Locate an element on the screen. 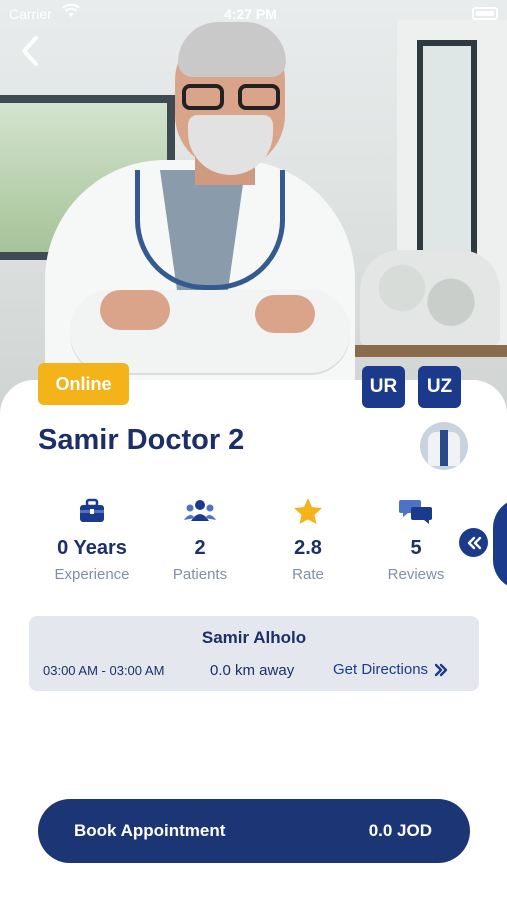  get-directions-link: Get Directions is located at coordinates (390, 669).